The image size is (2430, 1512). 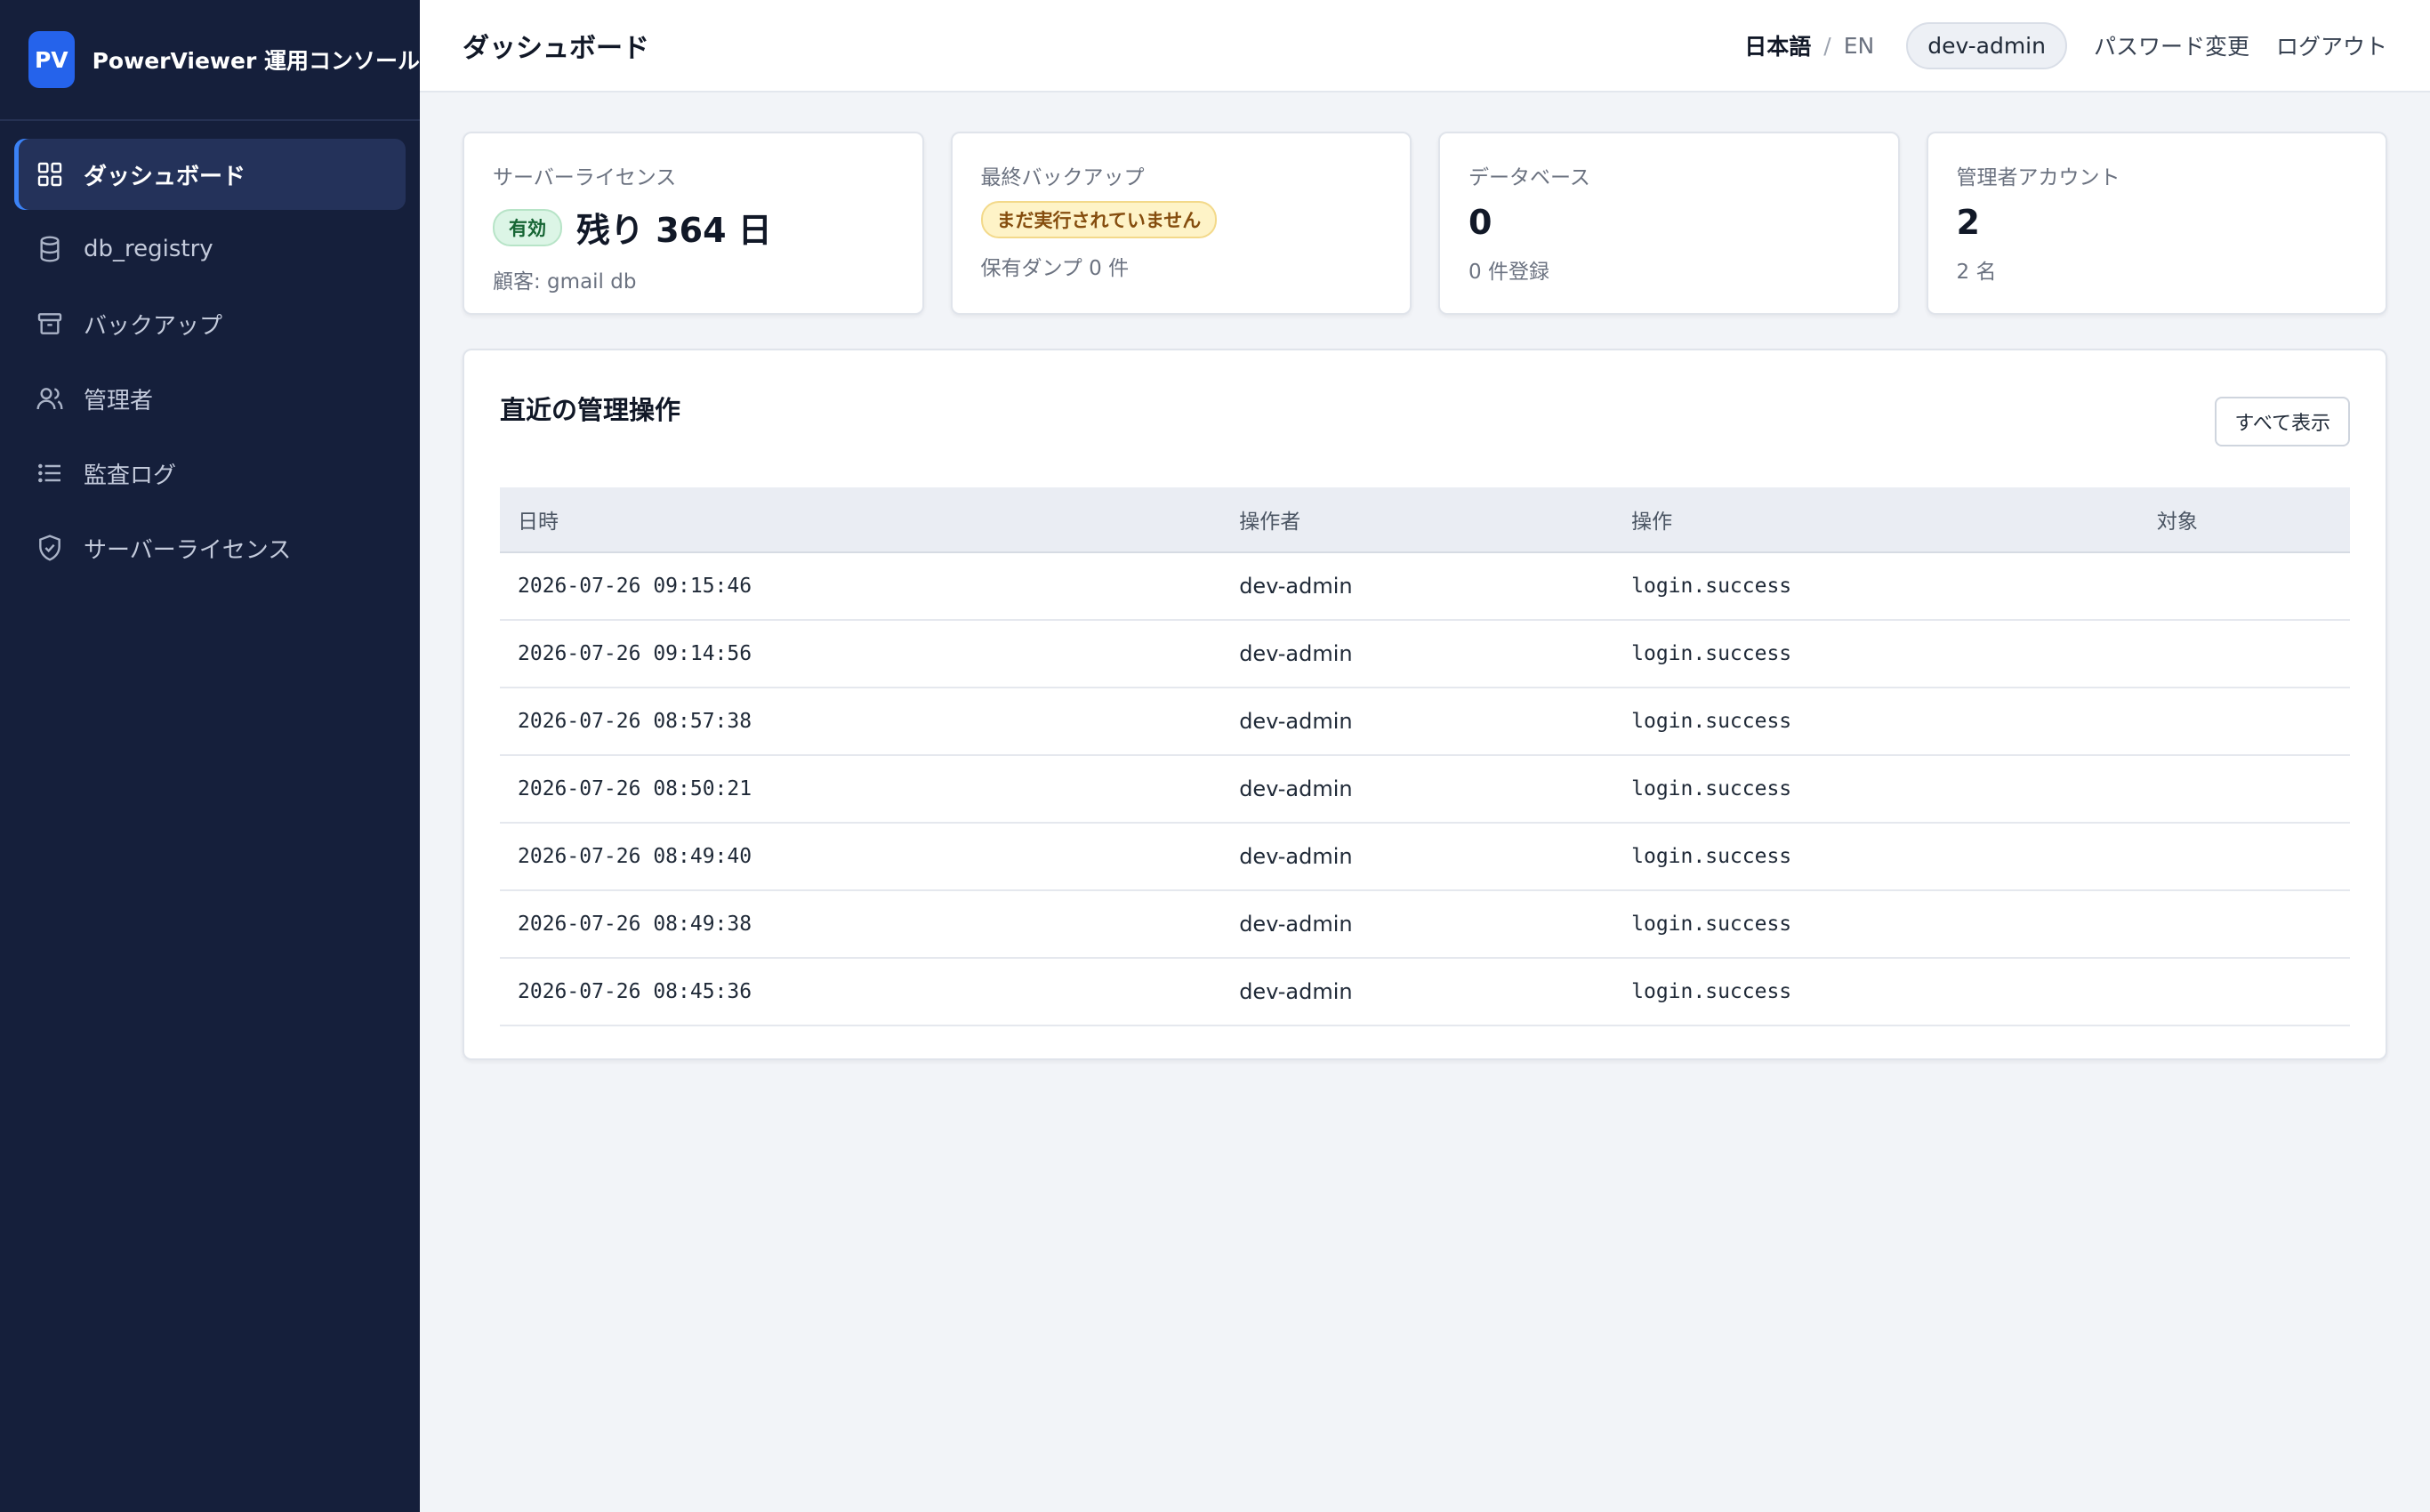 What do you see at coordinates (861, 654) in the screenshot?
I see `cell-datetime: 2026-07-26 09:14:56` at bounding box center [861, 654].